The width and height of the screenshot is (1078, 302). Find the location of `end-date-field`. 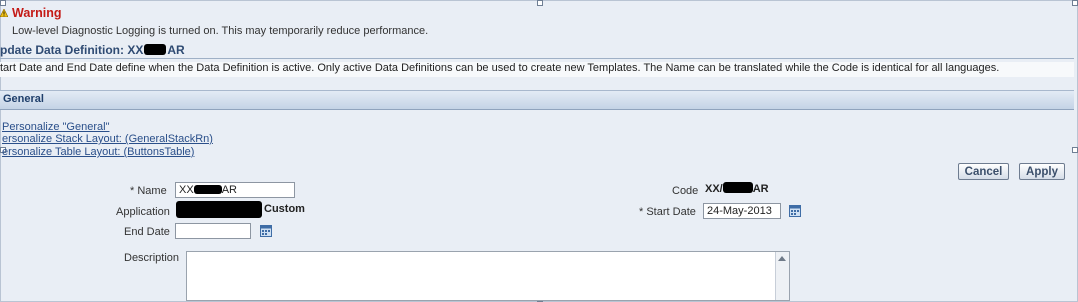

end-date-field is located at coordinates (213, 231).